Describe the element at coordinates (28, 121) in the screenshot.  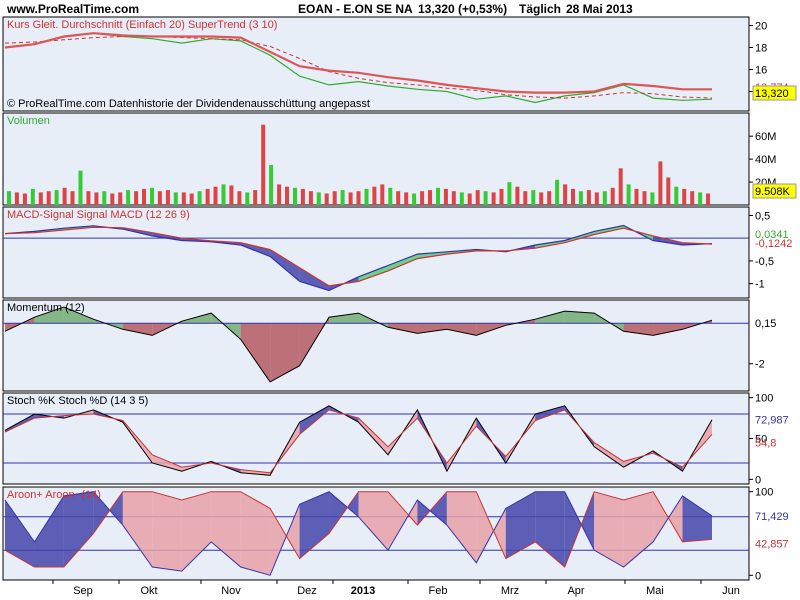
I see `panel-title-volume: Volumen` at that location.